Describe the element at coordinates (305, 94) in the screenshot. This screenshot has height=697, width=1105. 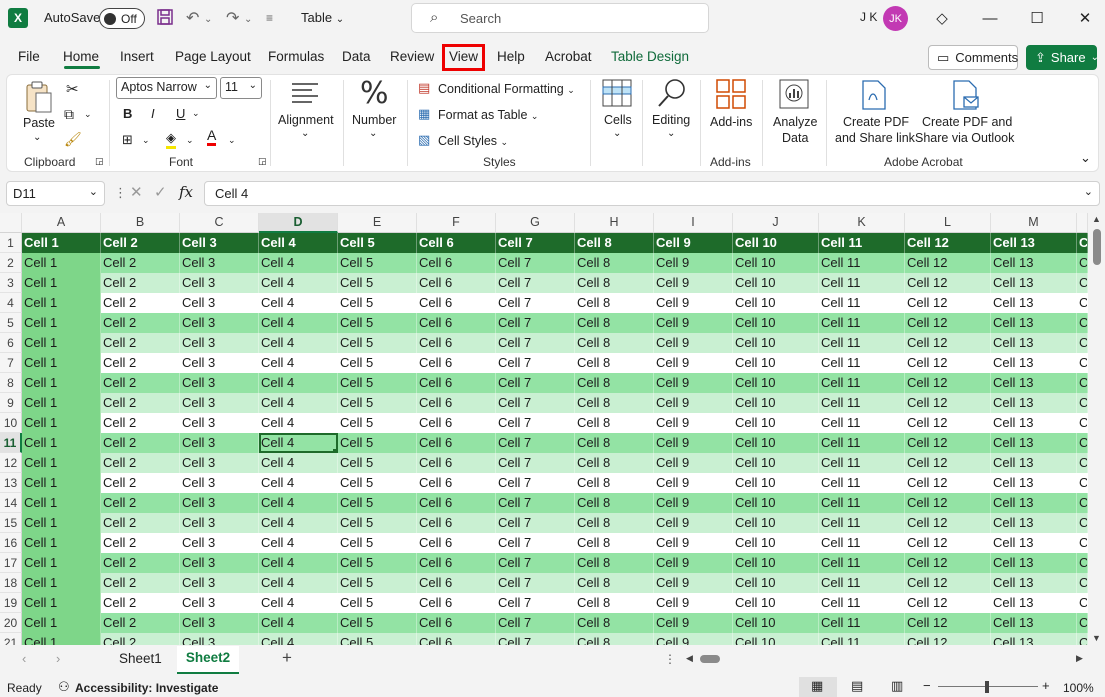
I see `alignment-icon` at that location.